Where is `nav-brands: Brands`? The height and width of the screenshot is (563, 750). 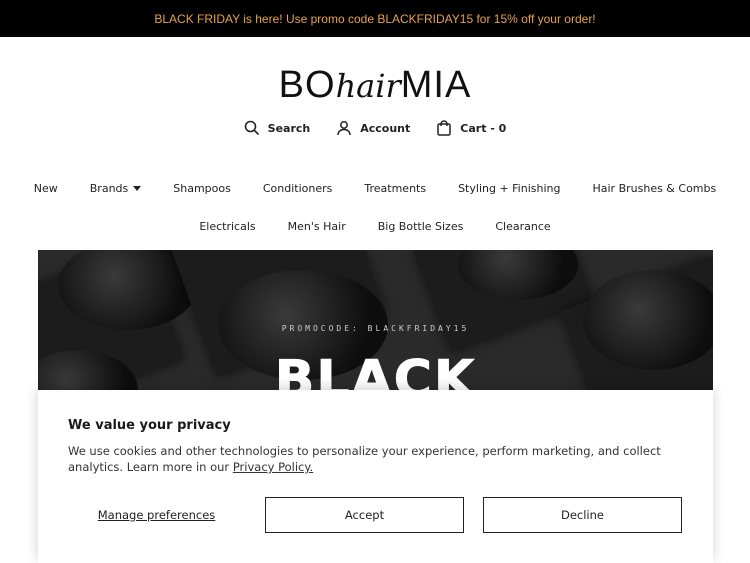
nav-brands: Brands is located at coordinates (116, 188).